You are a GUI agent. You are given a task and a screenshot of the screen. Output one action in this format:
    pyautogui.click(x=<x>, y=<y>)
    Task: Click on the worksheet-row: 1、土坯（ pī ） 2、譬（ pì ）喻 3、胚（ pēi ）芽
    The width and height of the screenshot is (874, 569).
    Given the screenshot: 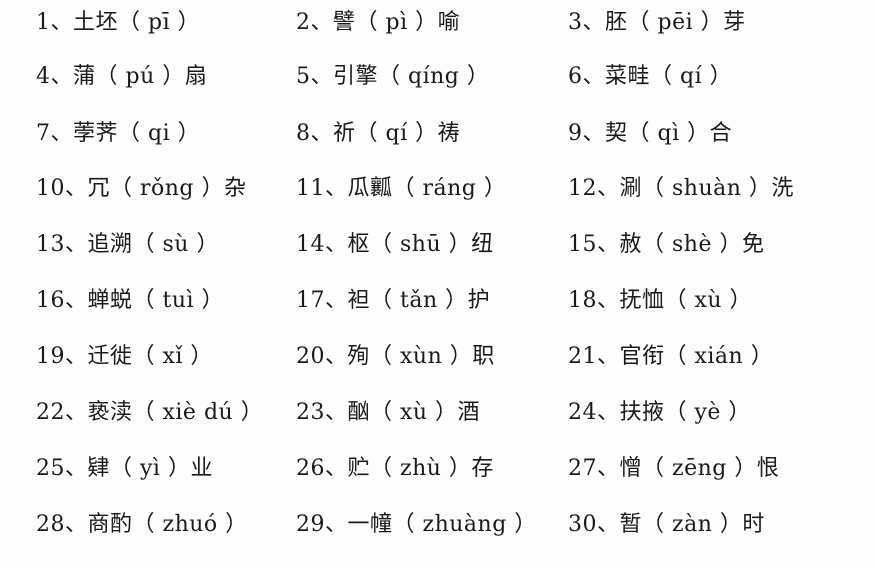 What is the action you would take?
    pyautogui.click(x=437, y=20)
    